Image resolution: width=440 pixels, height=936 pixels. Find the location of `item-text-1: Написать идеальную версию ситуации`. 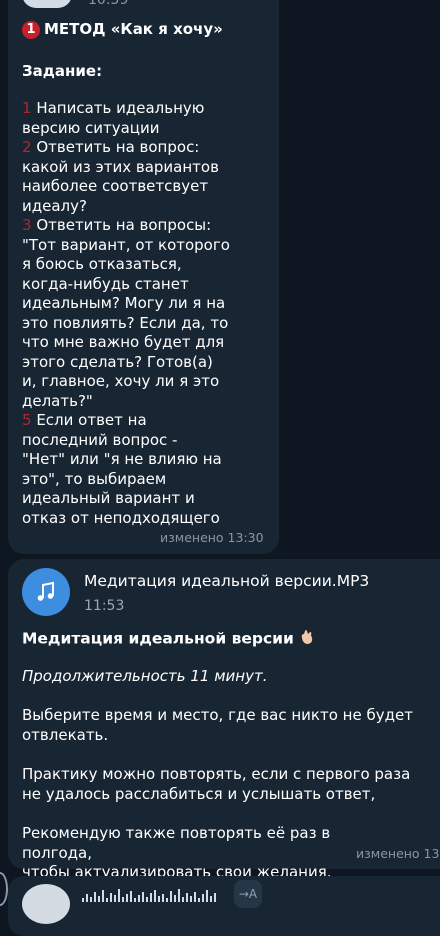

item-text-1: Написать идеальную версию ситуации is located at coordinates (113, 118).